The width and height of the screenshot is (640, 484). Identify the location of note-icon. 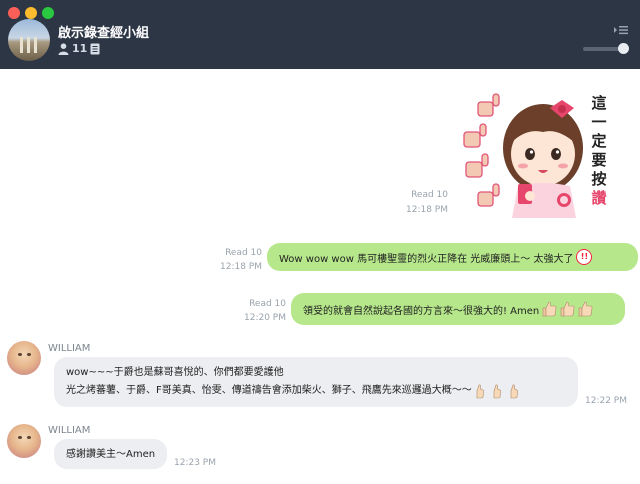
(95, 49).